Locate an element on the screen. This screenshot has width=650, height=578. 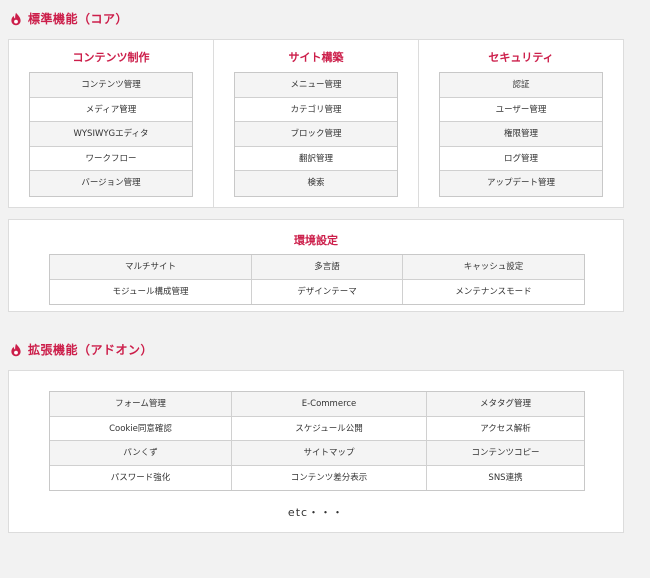
etc-text: etc・・・ is located at coordinates (316, 512).